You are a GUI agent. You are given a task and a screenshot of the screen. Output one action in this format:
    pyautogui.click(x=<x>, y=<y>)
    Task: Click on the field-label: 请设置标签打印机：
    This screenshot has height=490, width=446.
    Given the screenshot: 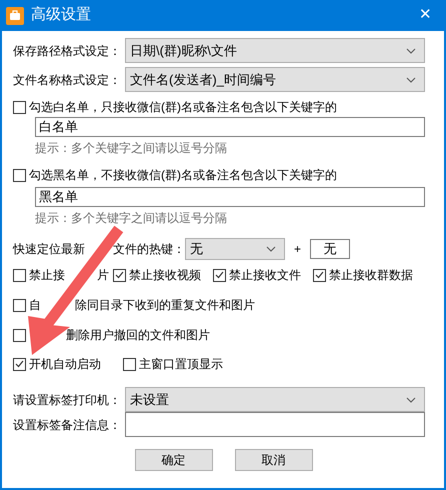 What is the action you would take?
    pyautogui.click(x=67, y=400)
    